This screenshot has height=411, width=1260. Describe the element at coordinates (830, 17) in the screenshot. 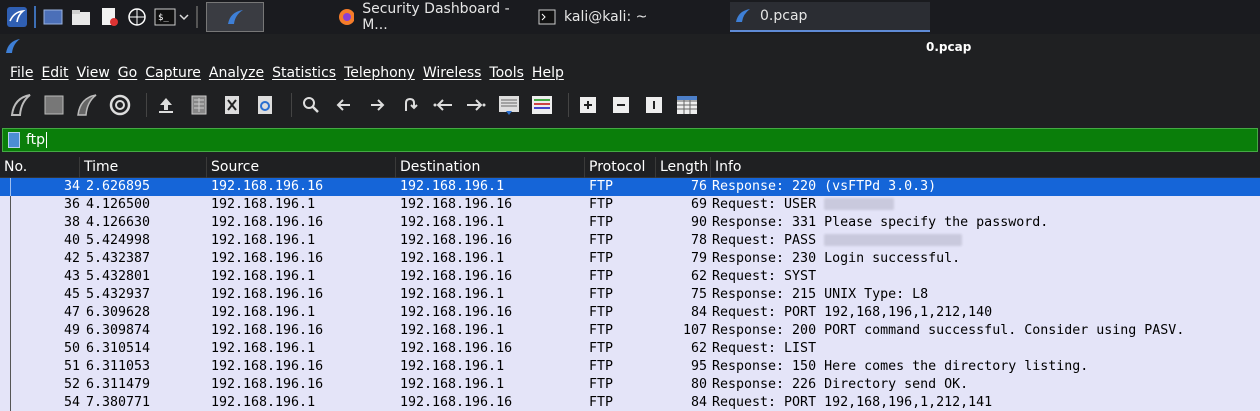

I see `task-wireshark: 0.pcap` at that location.